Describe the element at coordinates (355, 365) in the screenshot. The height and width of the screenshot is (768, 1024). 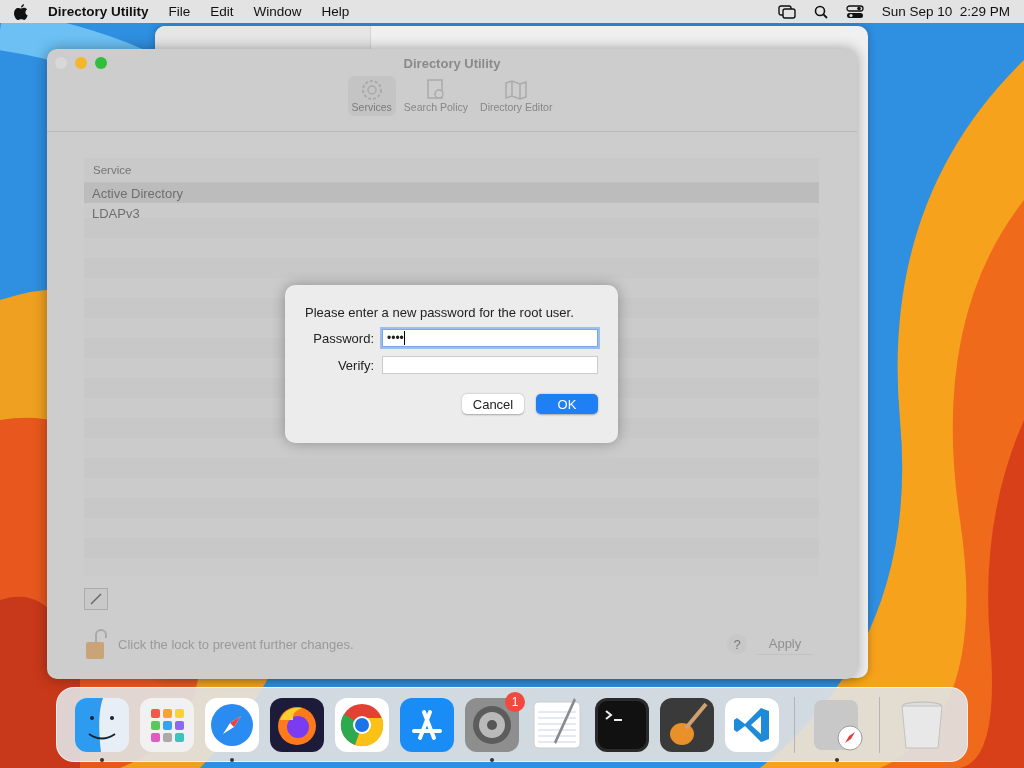
I see `field-label: Verify:` at that location.